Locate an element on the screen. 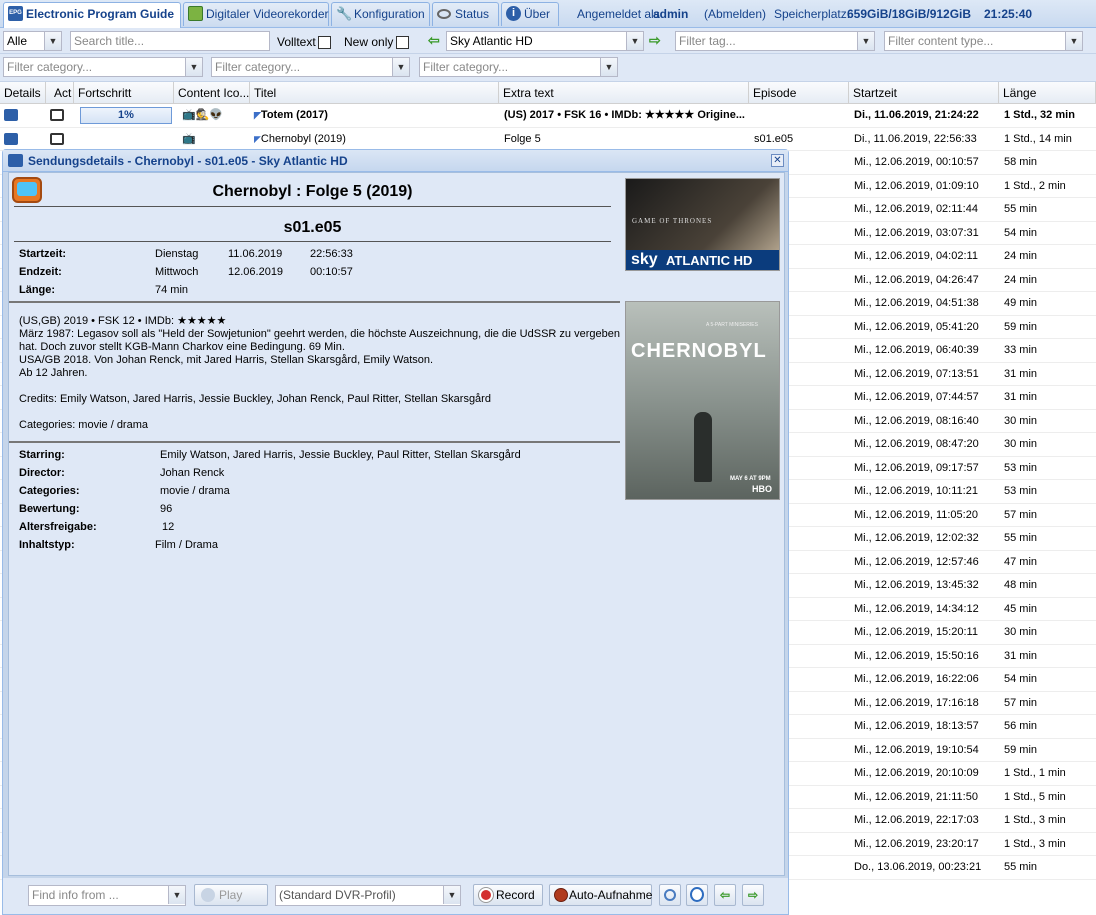  row-length: 24 min is located at coordinates (1021, 256).